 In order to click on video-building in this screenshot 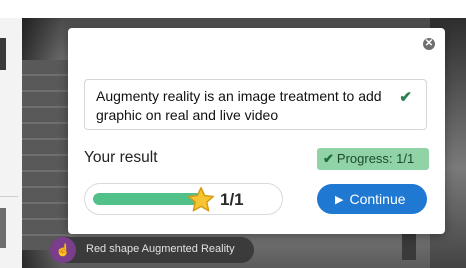, I will do `click(45, 155)`.